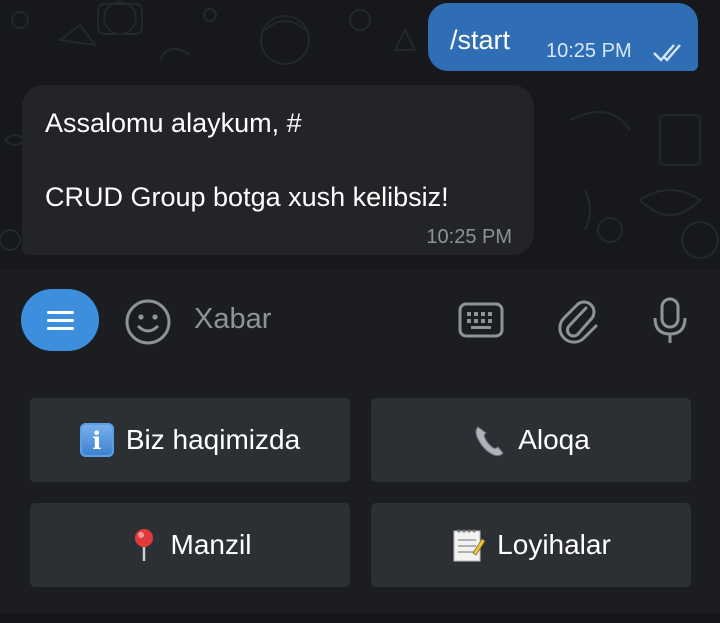 The width and height of the screenshot is (720, 623). Describe the element at coordinates (554, 439) in the screenshot. I see `button-label: Aloqa` at that location.